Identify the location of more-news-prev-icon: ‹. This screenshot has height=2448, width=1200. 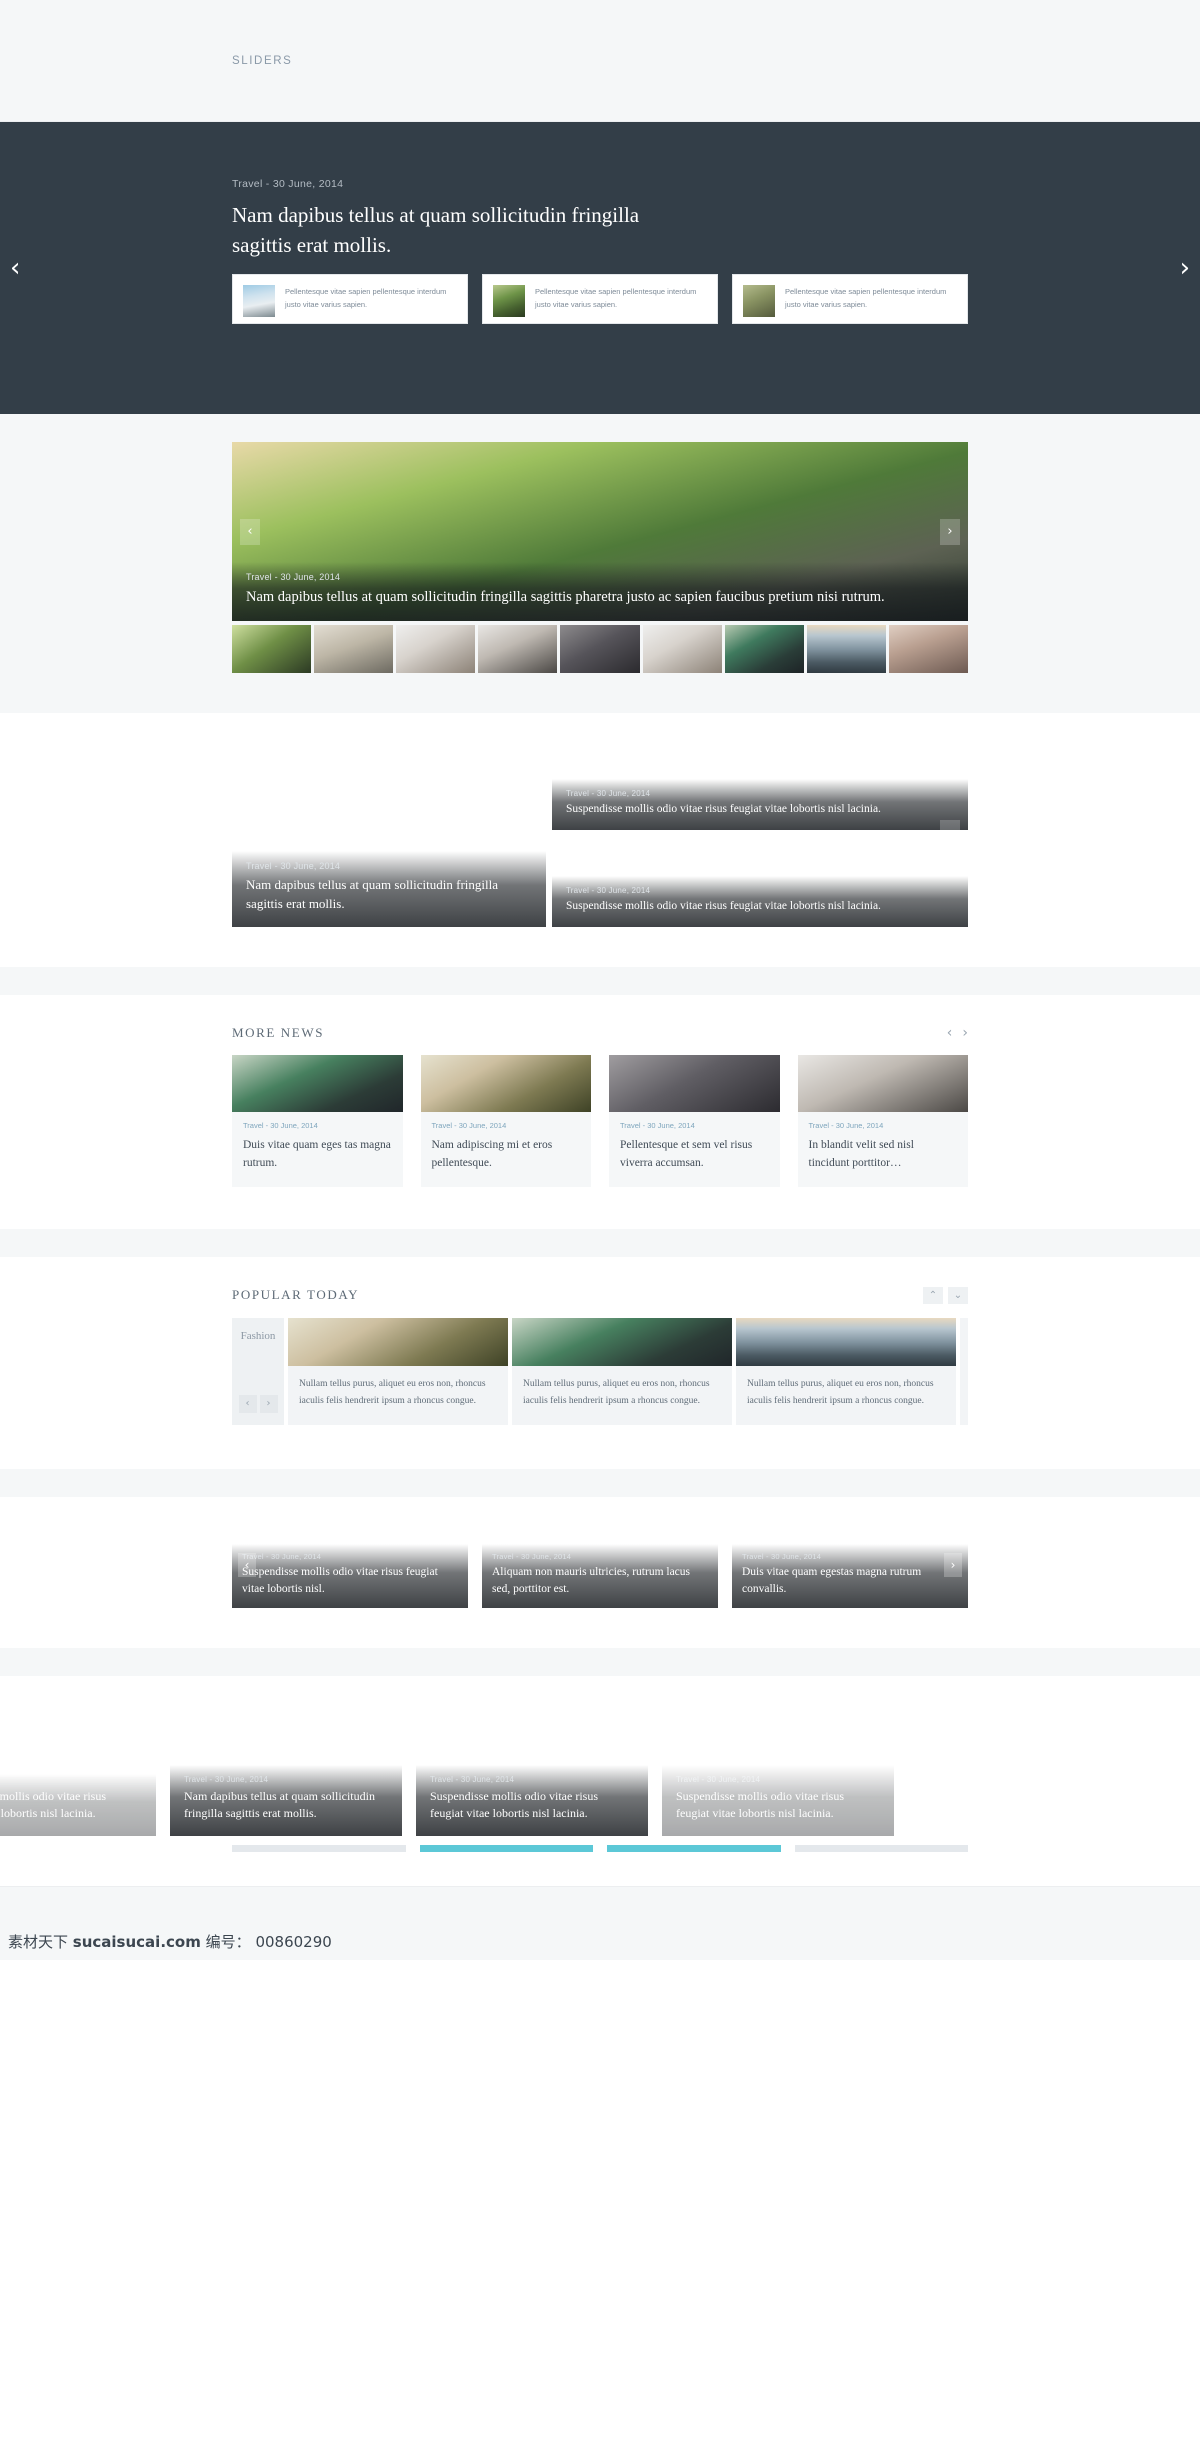
(950, 1033).